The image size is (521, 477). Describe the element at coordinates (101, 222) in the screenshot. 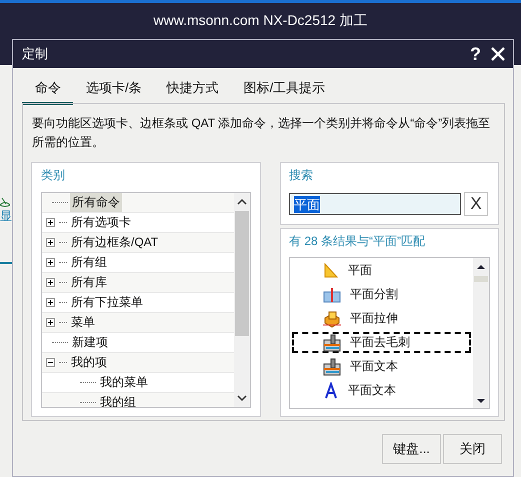

I see `tree-item: 所有选项卡` at that location.